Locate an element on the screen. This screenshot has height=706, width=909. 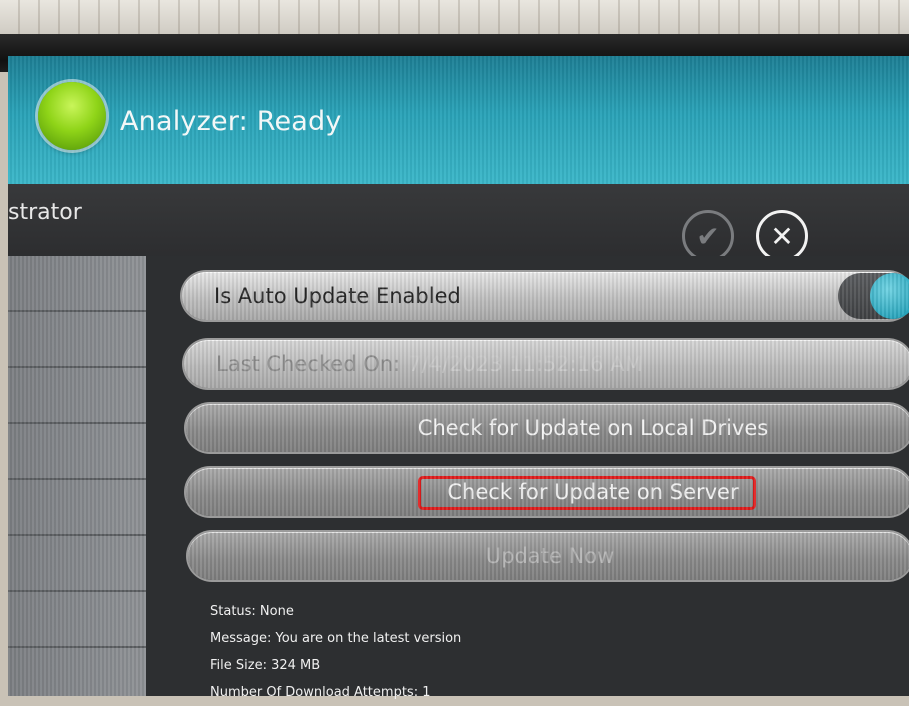
status-light-icon is located at coordinates (72, 116).